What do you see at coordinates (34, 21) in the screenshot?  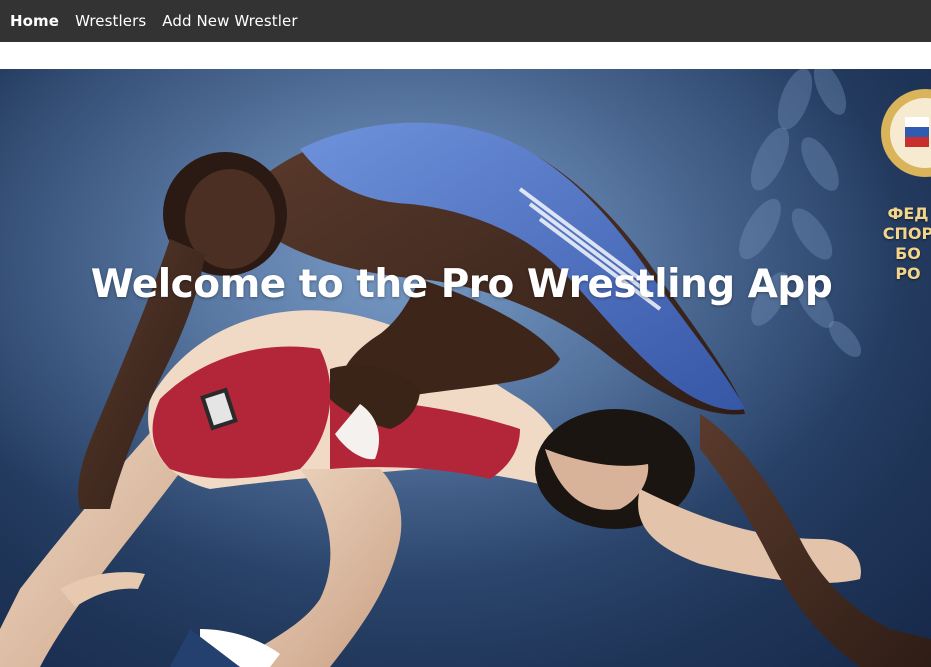 I see `nav-link-home: Home` at bounding box center [34, 21].